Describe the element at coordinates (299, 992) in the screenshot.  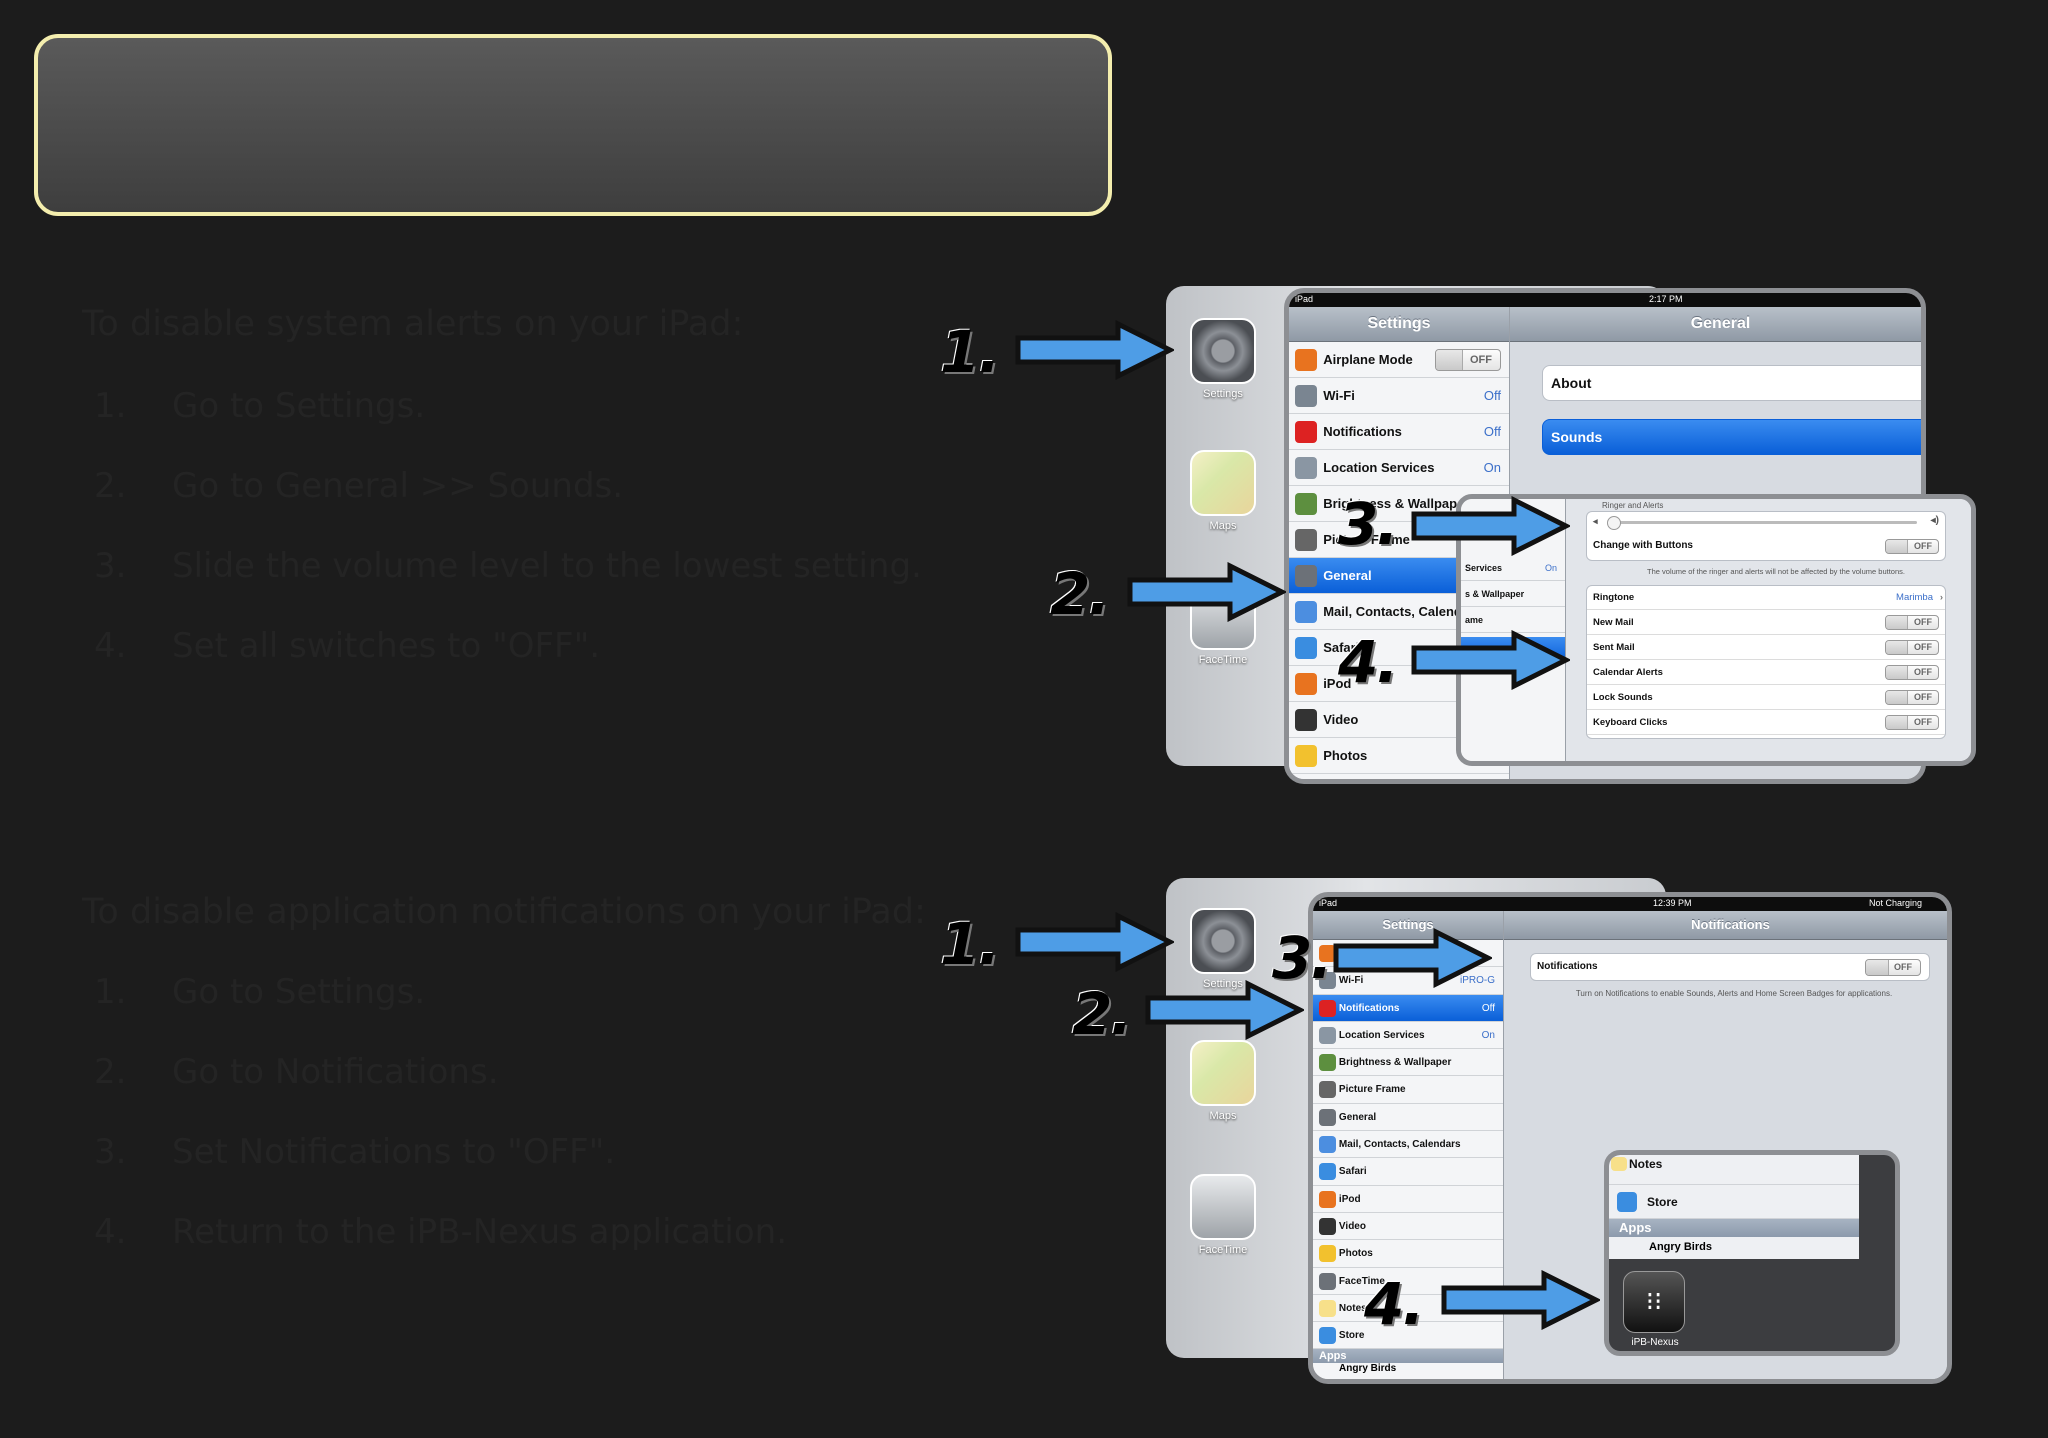
I see `step-text: Go to Settings.` at that location.